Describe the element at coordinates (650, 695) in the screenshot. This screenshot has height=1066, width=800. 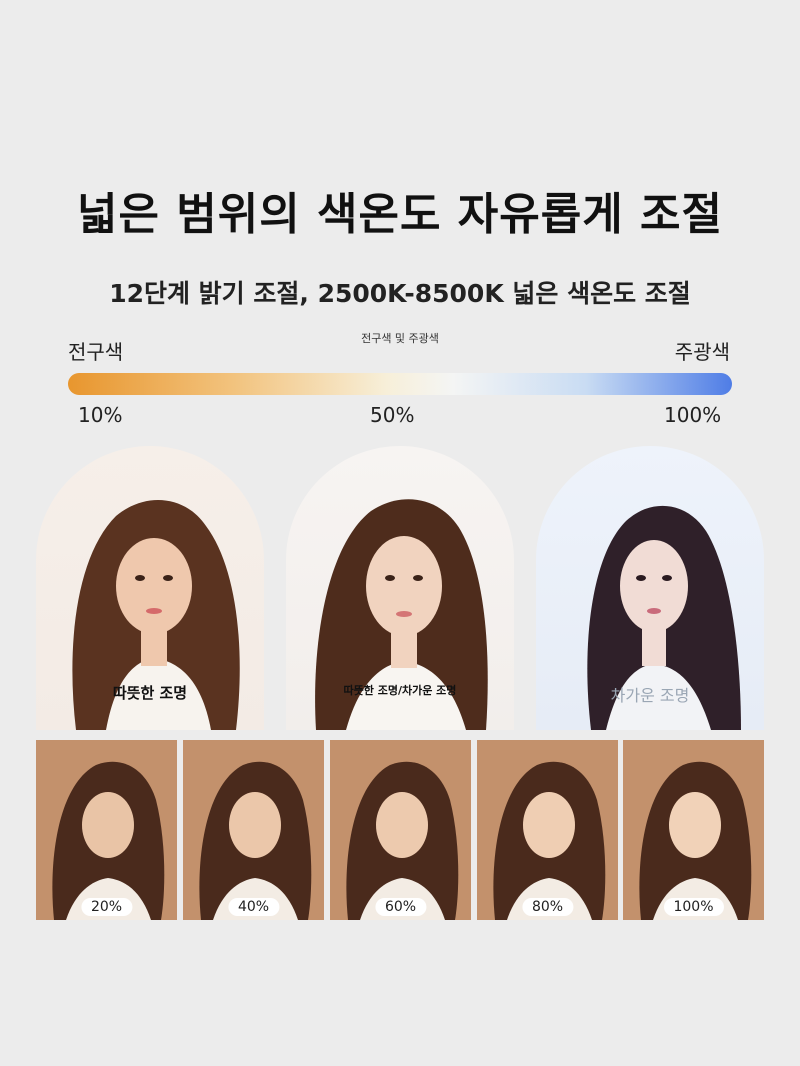
I see `cool-light-caption: 차가운 조명` at that location.